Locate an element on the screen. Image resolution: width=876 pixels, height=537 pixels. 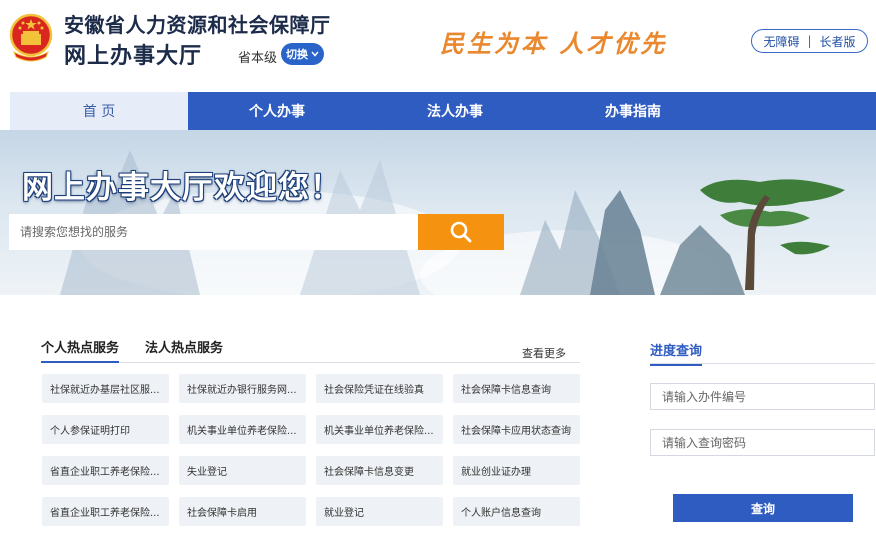
search-button is located at coordinates (461, 232).